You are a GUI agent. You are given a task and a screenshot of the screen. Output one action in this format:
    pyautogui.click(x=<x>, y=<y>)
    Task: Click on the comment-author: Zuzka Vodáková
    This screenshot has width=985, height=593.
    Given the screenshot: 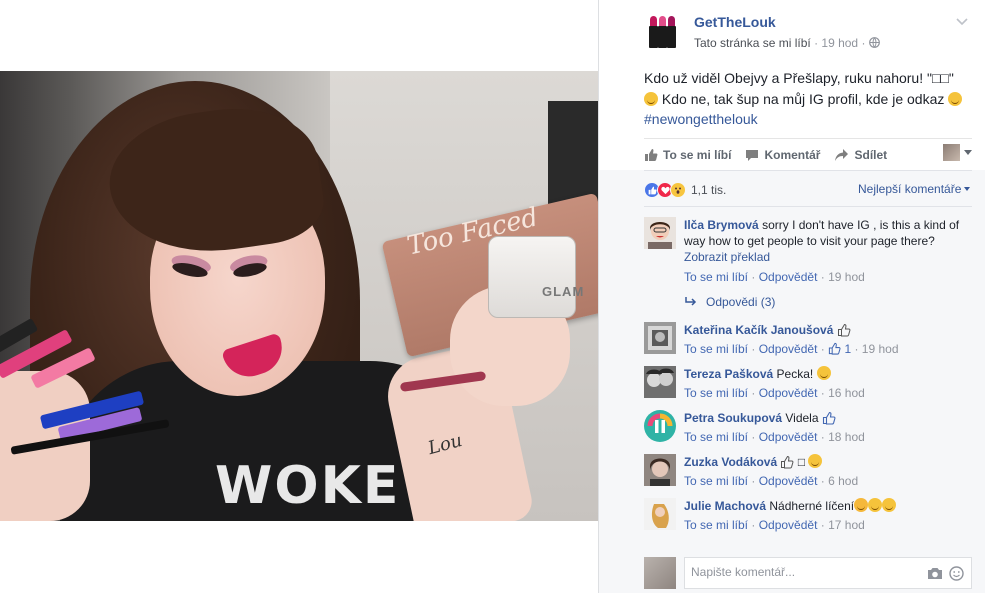 What is the action you would take?
    pyautogui.click(x=730, y=462)
    